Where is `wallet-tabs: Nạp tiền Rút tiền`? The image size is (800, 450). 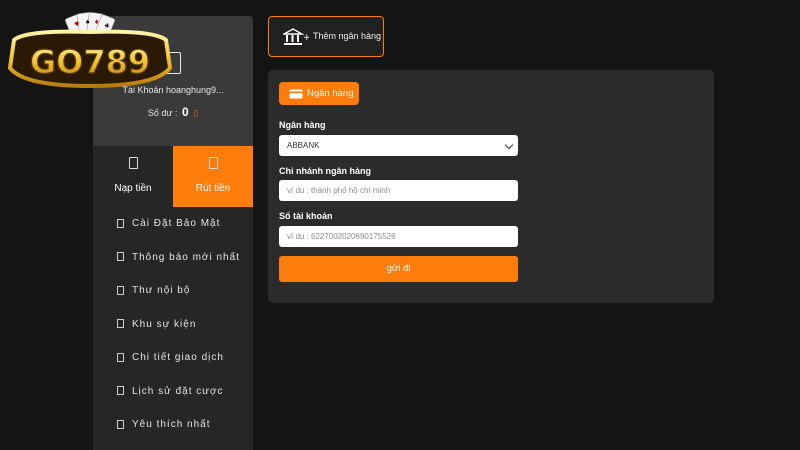
wallet-tabs: Nạp tiền Rút tiền is located at coordinates (173, 176).